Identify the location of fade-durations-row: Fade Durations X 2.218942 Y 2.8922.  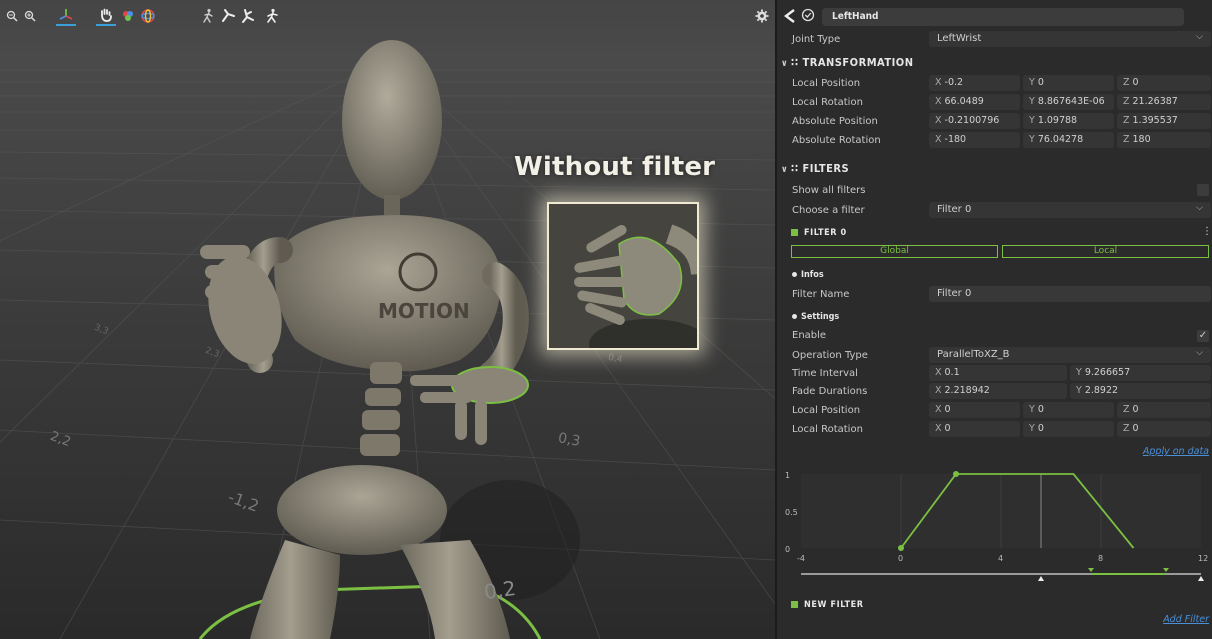
(994, 392).